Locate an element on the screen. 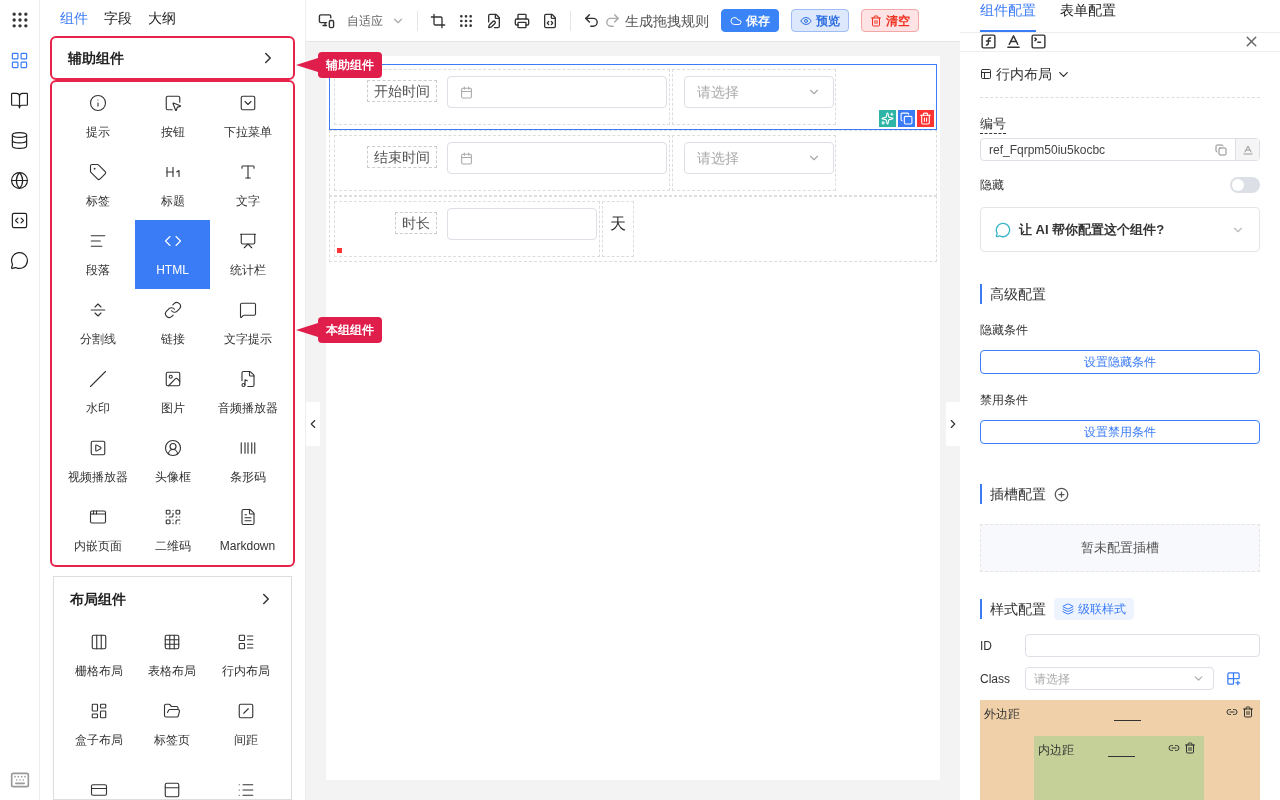 This screenshot has height=800, width=1280. function-icon is located at coordinates (988, 42).